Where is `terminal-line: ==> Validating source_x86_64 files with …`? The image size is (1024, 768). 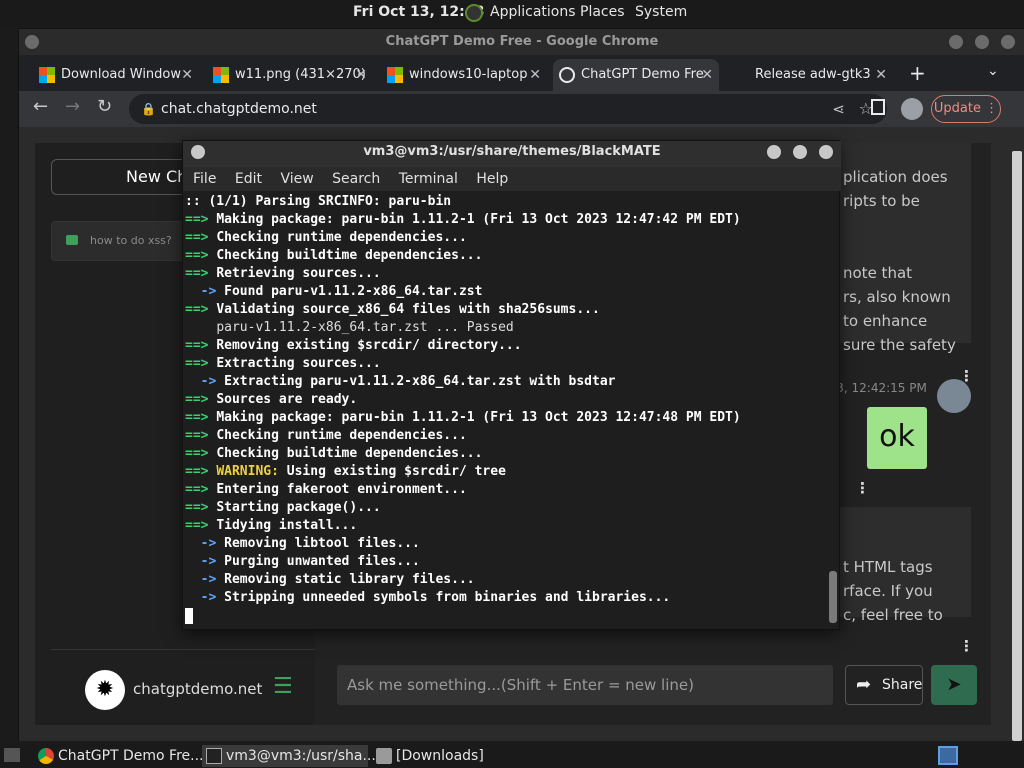
terminal-line: ==> Validating source_x86_64 files with … is located at coordinates (505, 310).